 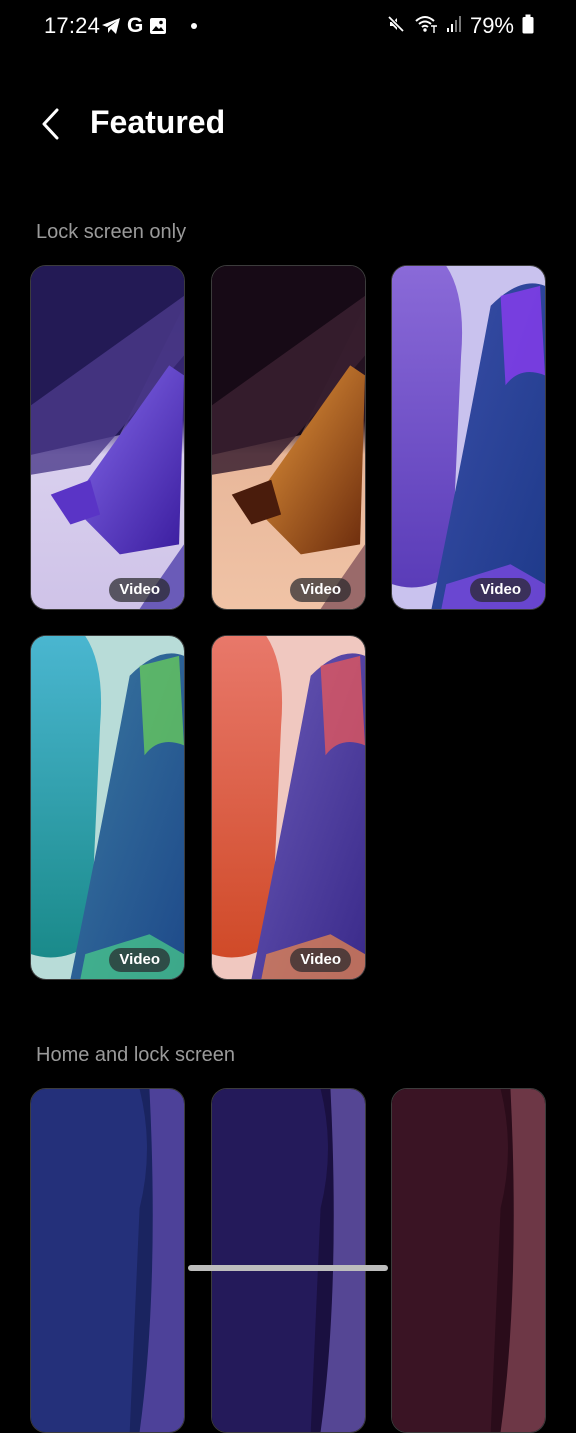 What do you see at coordinates (135, 1055) in the screenshot?
I see `section-title-home-and-lock-screen: Home and lock screen` at bounding box center [135, 1055].